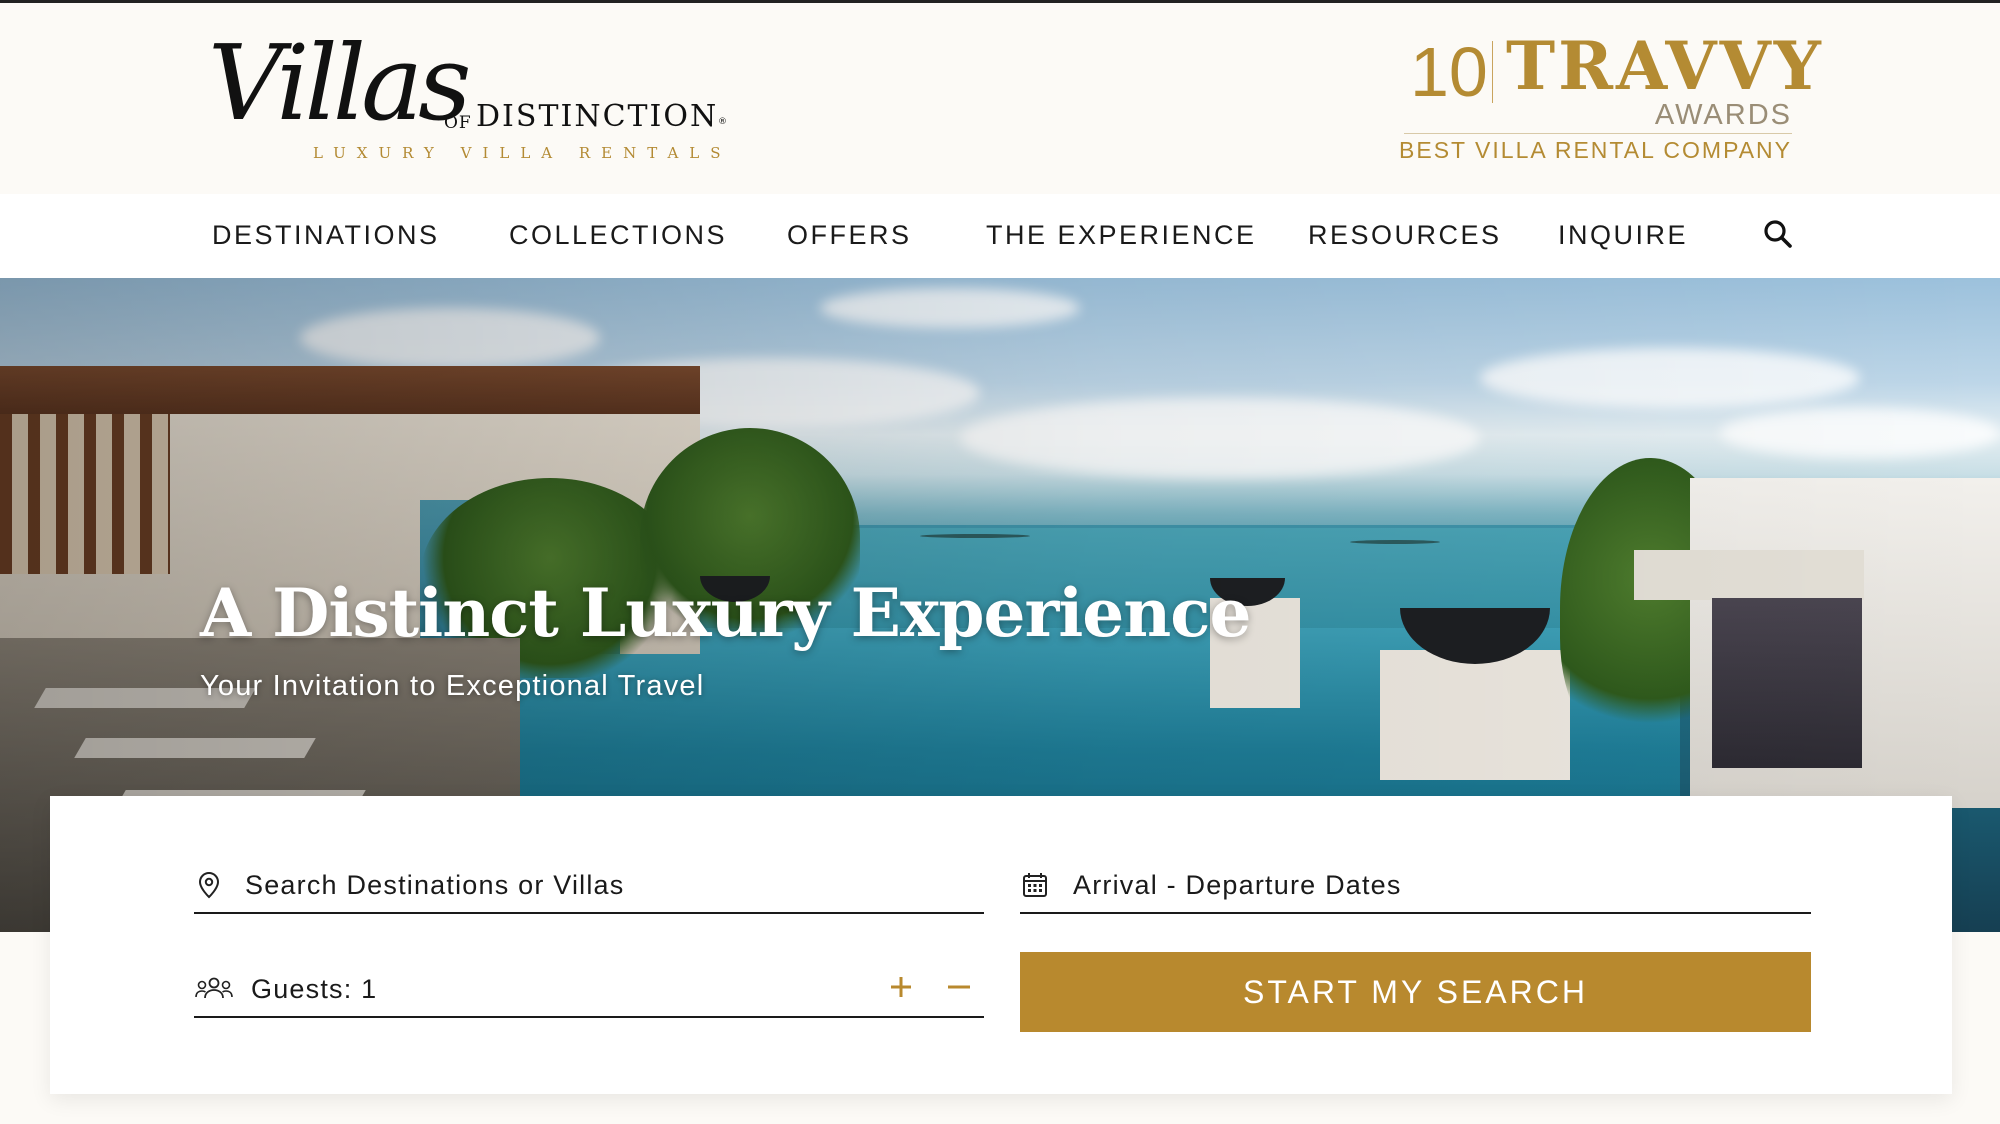 This screenshot has width=2000, height=1124. Describe the element at coordinates (435, 885) in the screenshot. I see `destination-placeholder: Search Destinations or Villas` at that location.